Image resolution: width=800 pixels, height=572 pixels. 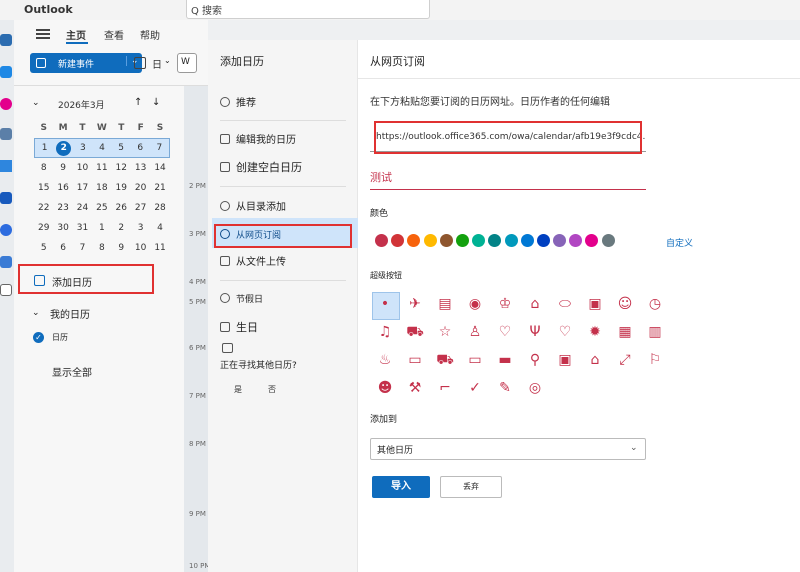 I want to click on view-week-button: W, so click(x=187, y=63).